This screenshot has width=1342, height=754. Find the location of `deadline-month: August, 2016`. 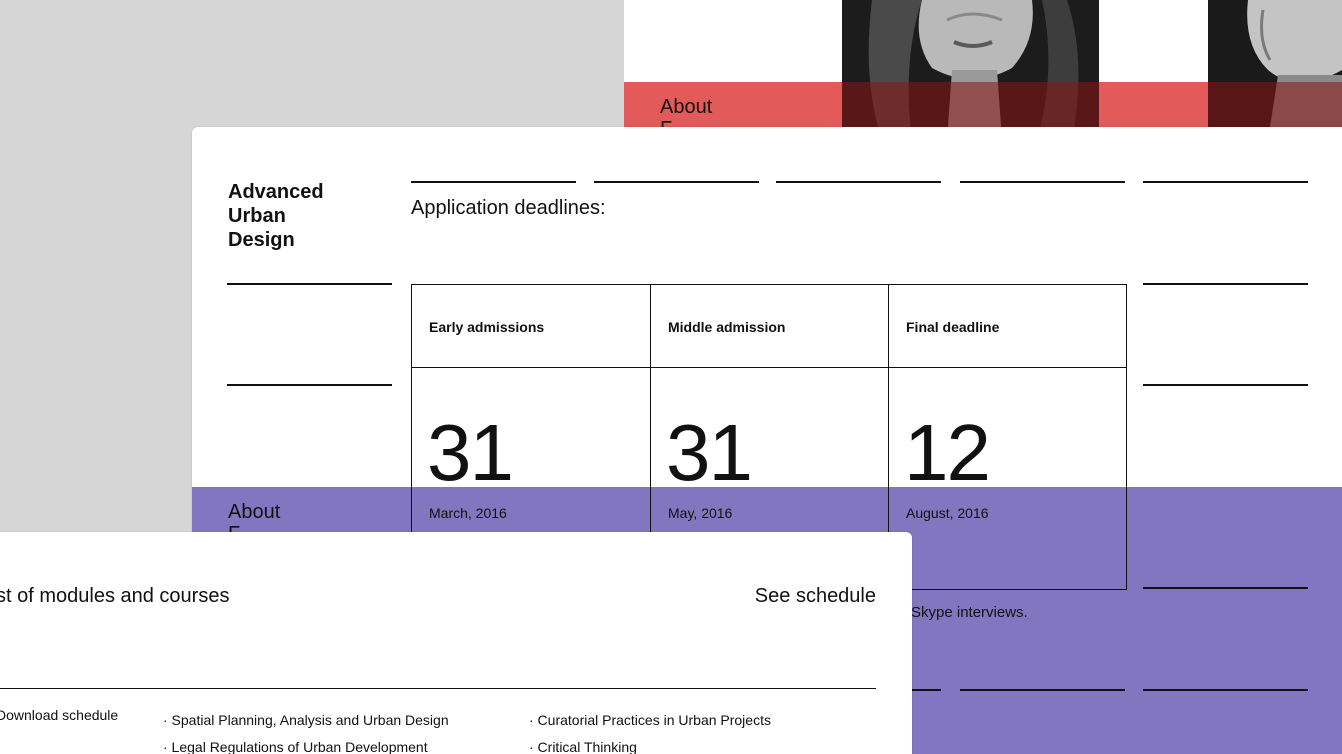

deadline-month: August, 2016 is located at coordinates (947, 513).